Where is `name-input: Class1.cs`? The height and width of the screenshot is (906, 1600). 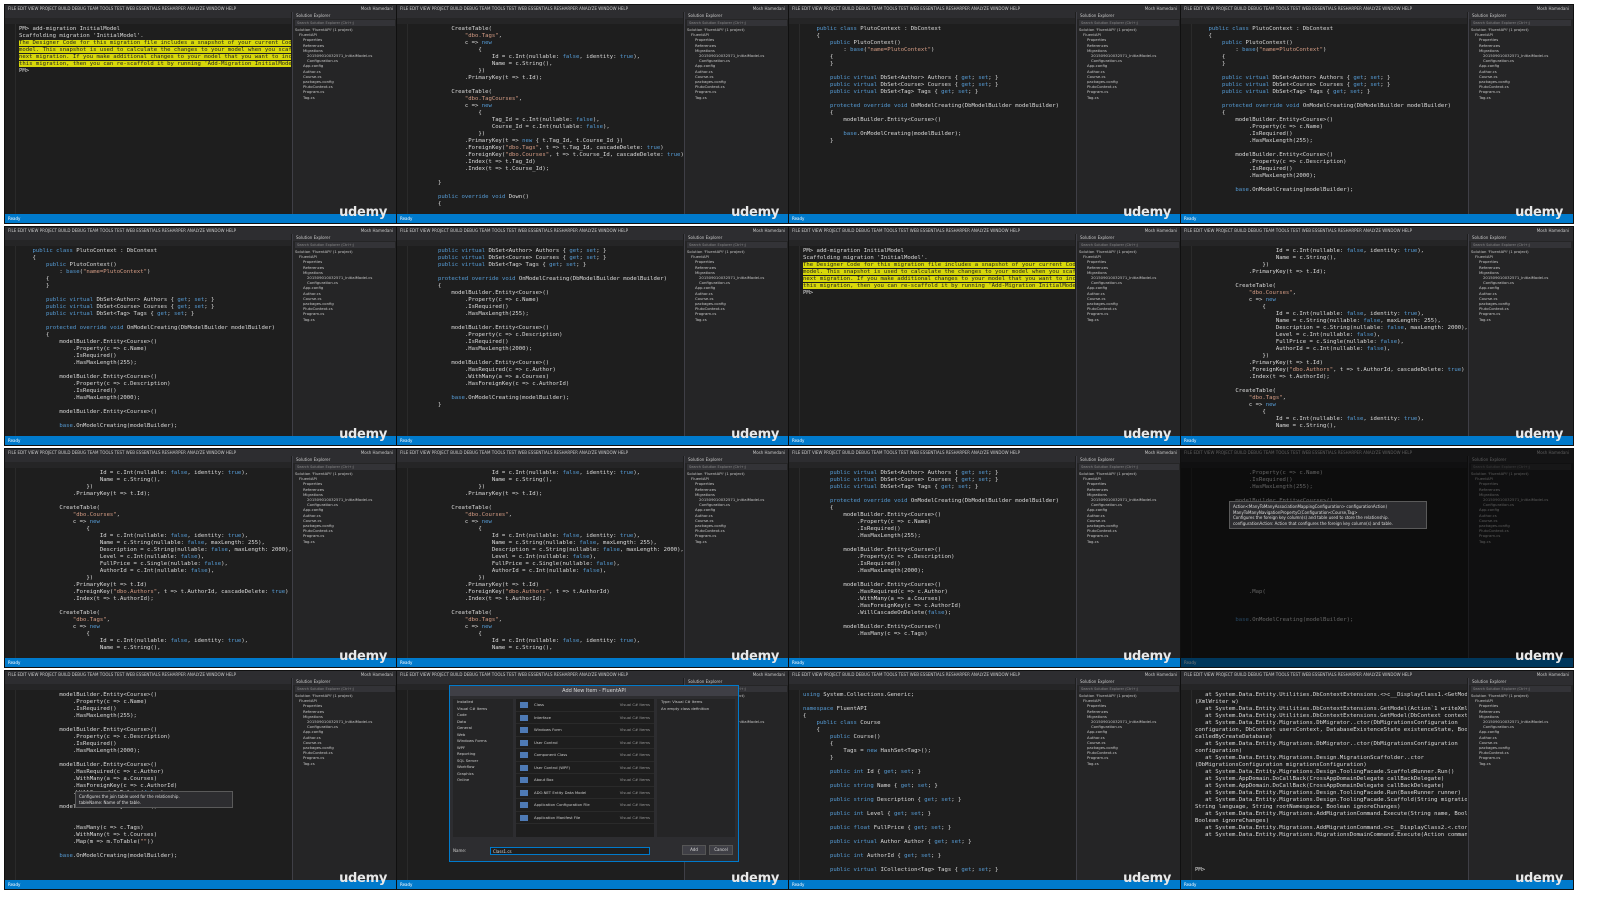
name-input: Class1.cs is located at coordinates (570, 851).